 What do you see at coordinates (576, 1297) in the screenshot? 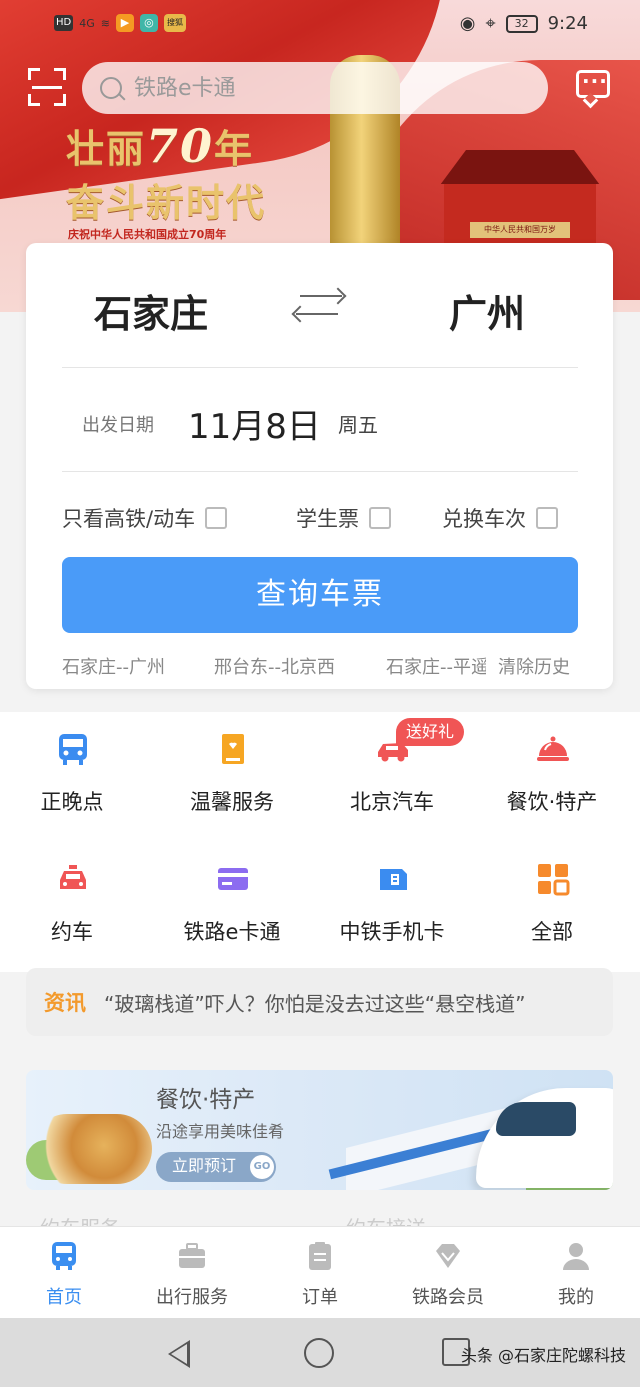
I see `tab-label: 我的` at bounding box center [576, 1297].